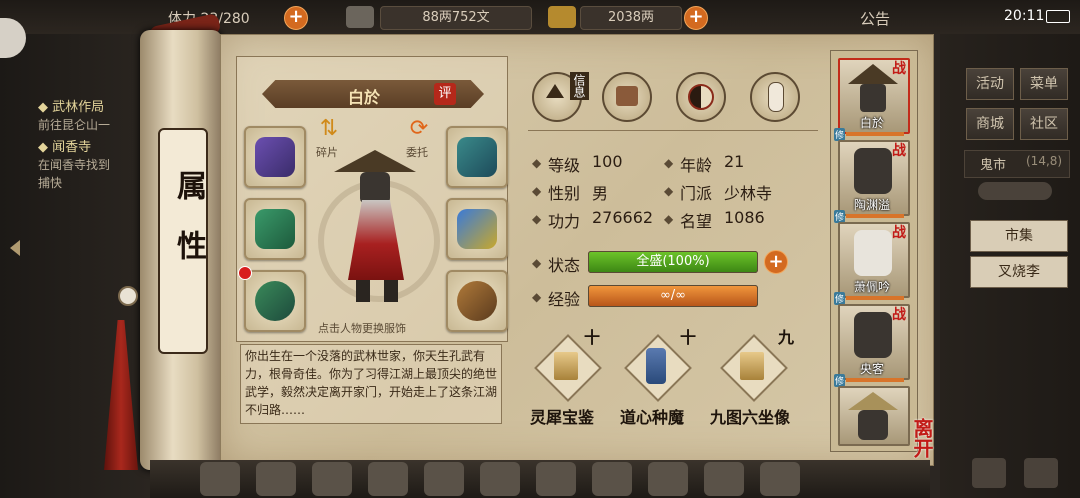 The height and width of the screenshot is (498, 1080). Describe the element at coordinates (786, 337) in the screenshot. I see `book-count-3: 九` at that location.